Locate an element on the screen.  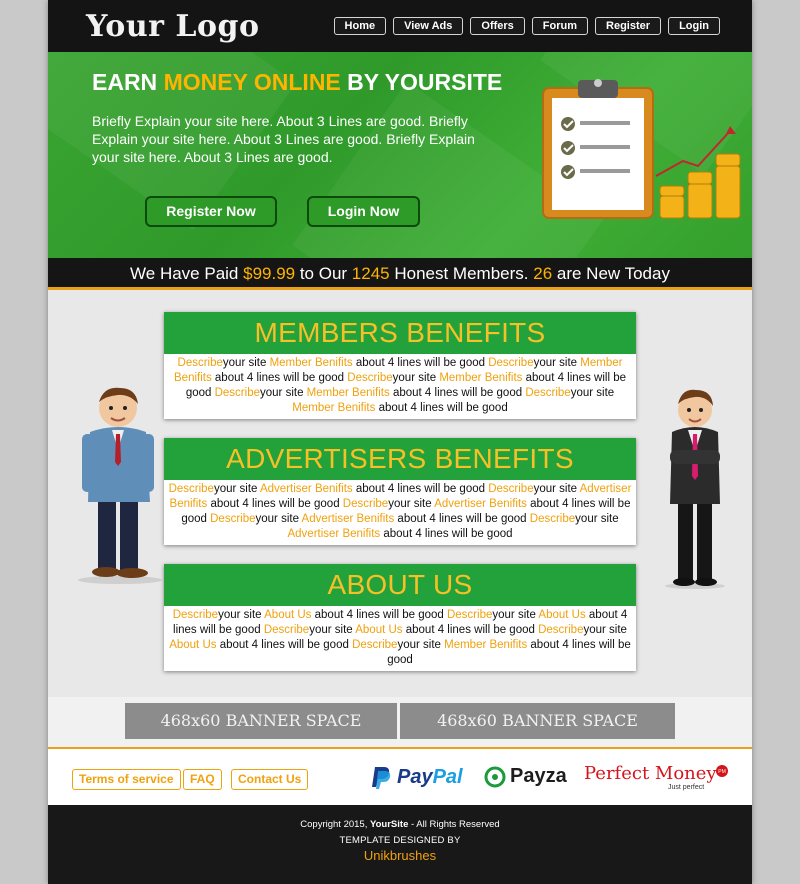
nav-offers: Offers is located at coordinates (497, 26).